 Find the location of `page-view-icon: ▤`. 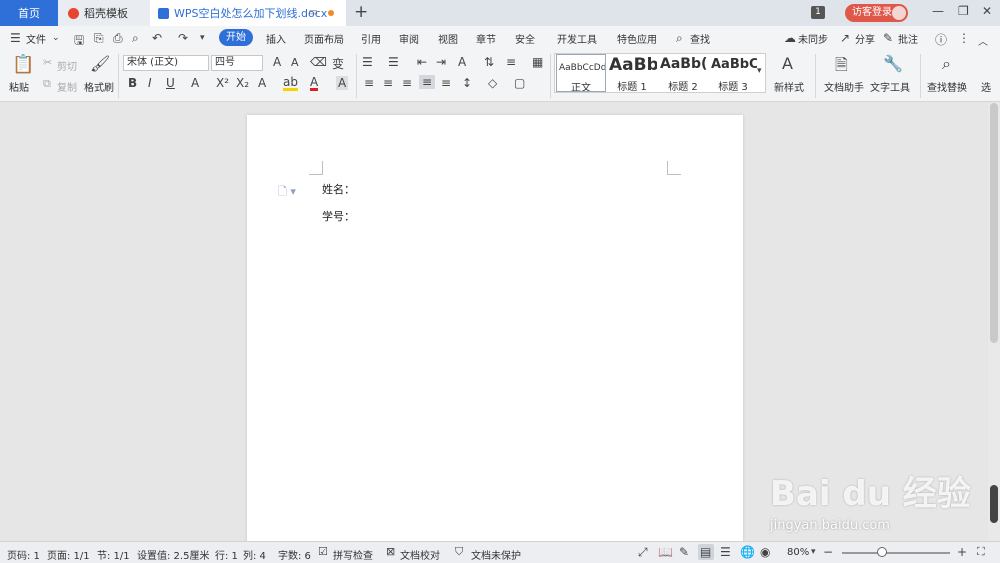

page-view-icon: ▤ is located at coordinates (705, 552).